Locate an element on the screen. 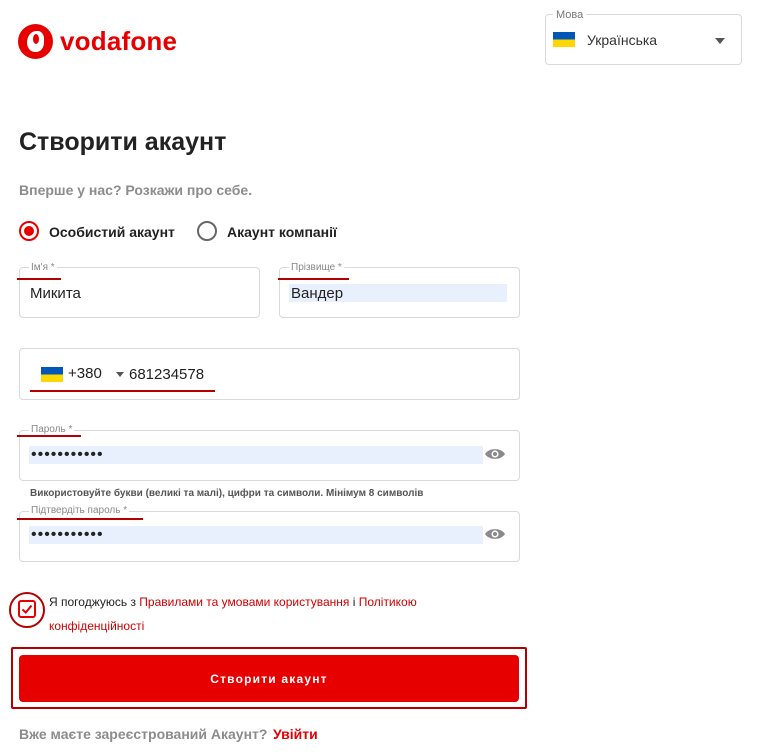 The height and width of the screenshot is (755, 761). checkmark-icon is located at coordinates (27, 609).